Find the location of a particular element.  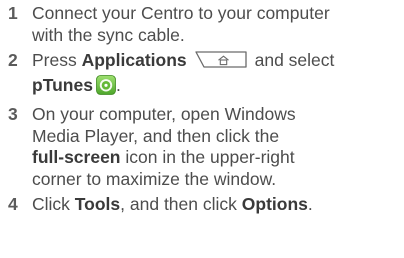

applications-label: Applications is located at coordinates (134, 60).